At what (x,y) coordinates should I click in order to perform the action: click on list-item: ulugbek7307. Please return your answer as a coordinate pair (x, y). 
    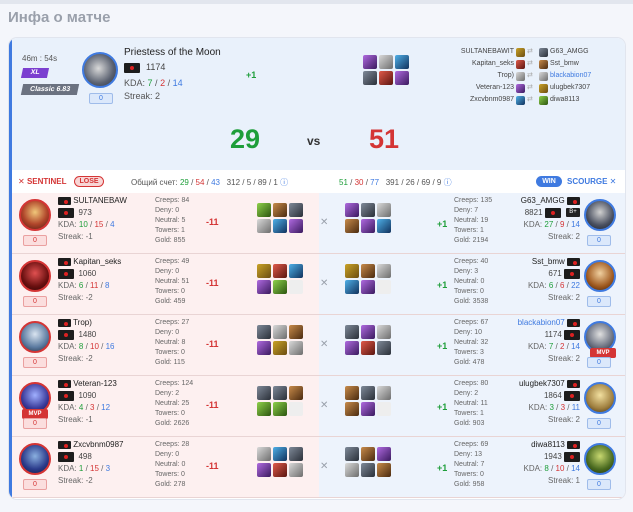
    Looking at the image, I should click on (580, 88).